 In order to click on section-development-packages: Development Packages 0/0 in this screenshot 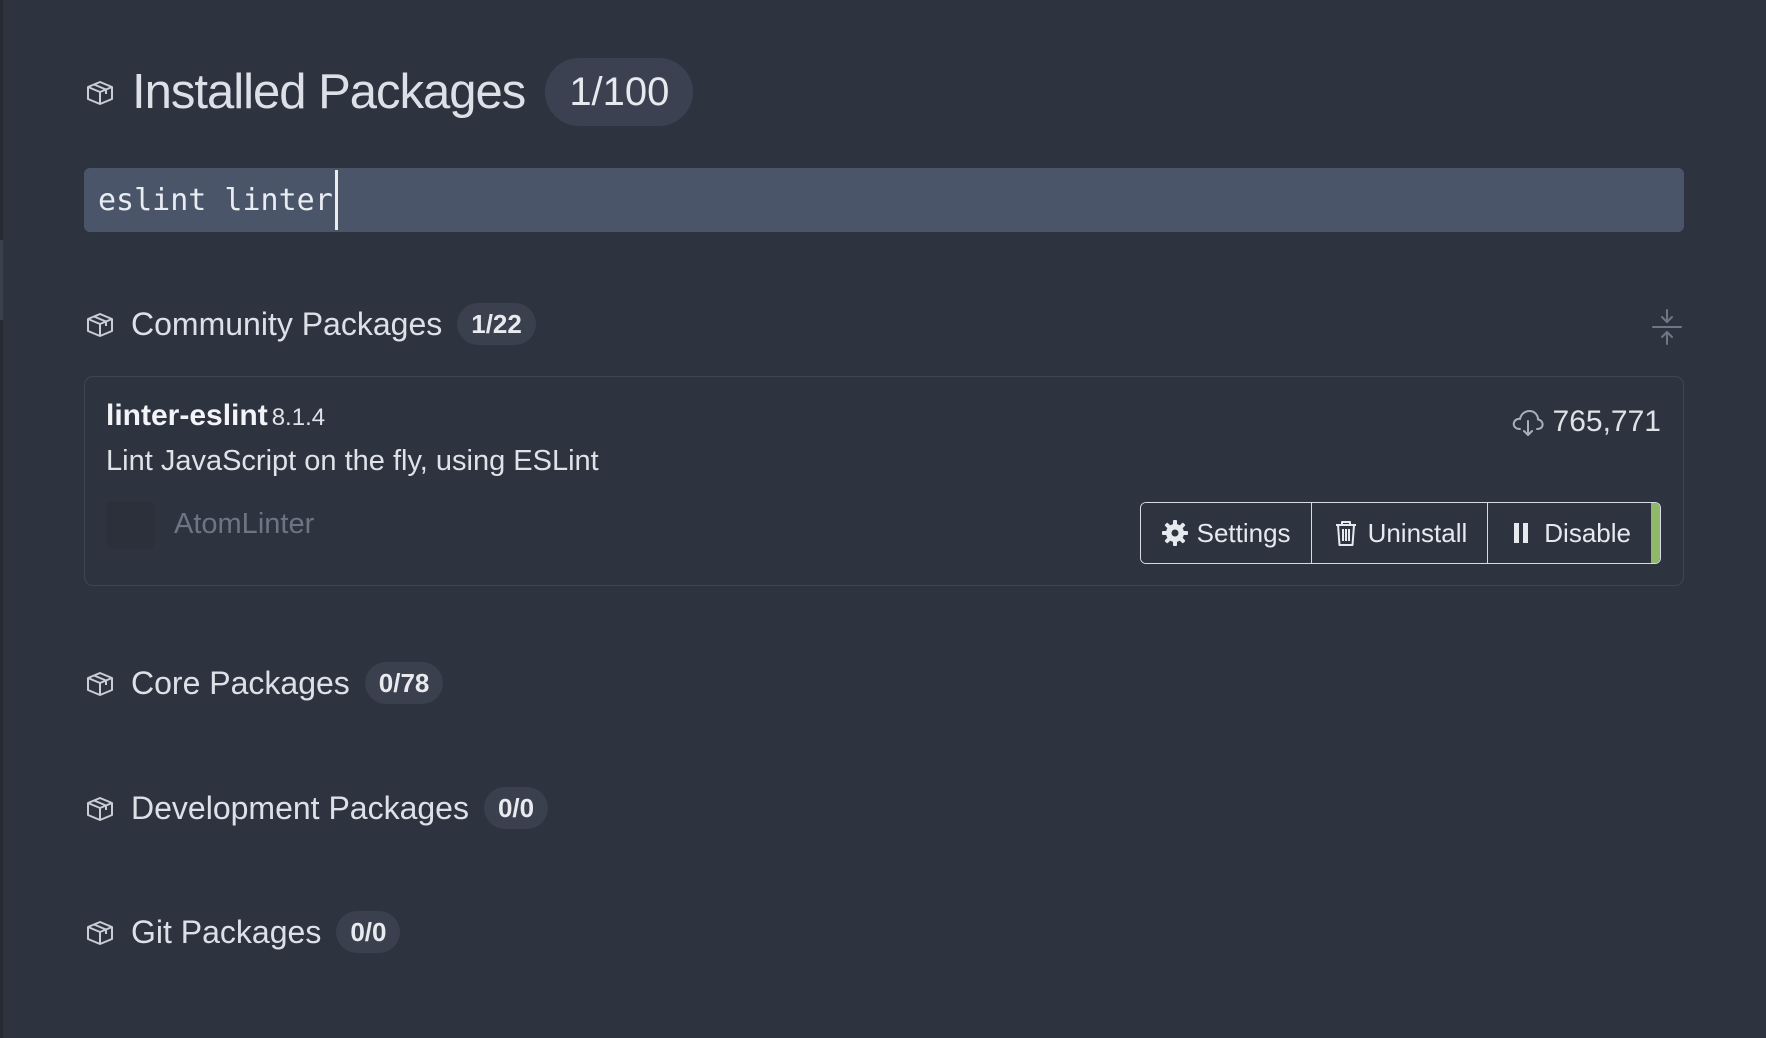, I will do `click(316, 808)`.